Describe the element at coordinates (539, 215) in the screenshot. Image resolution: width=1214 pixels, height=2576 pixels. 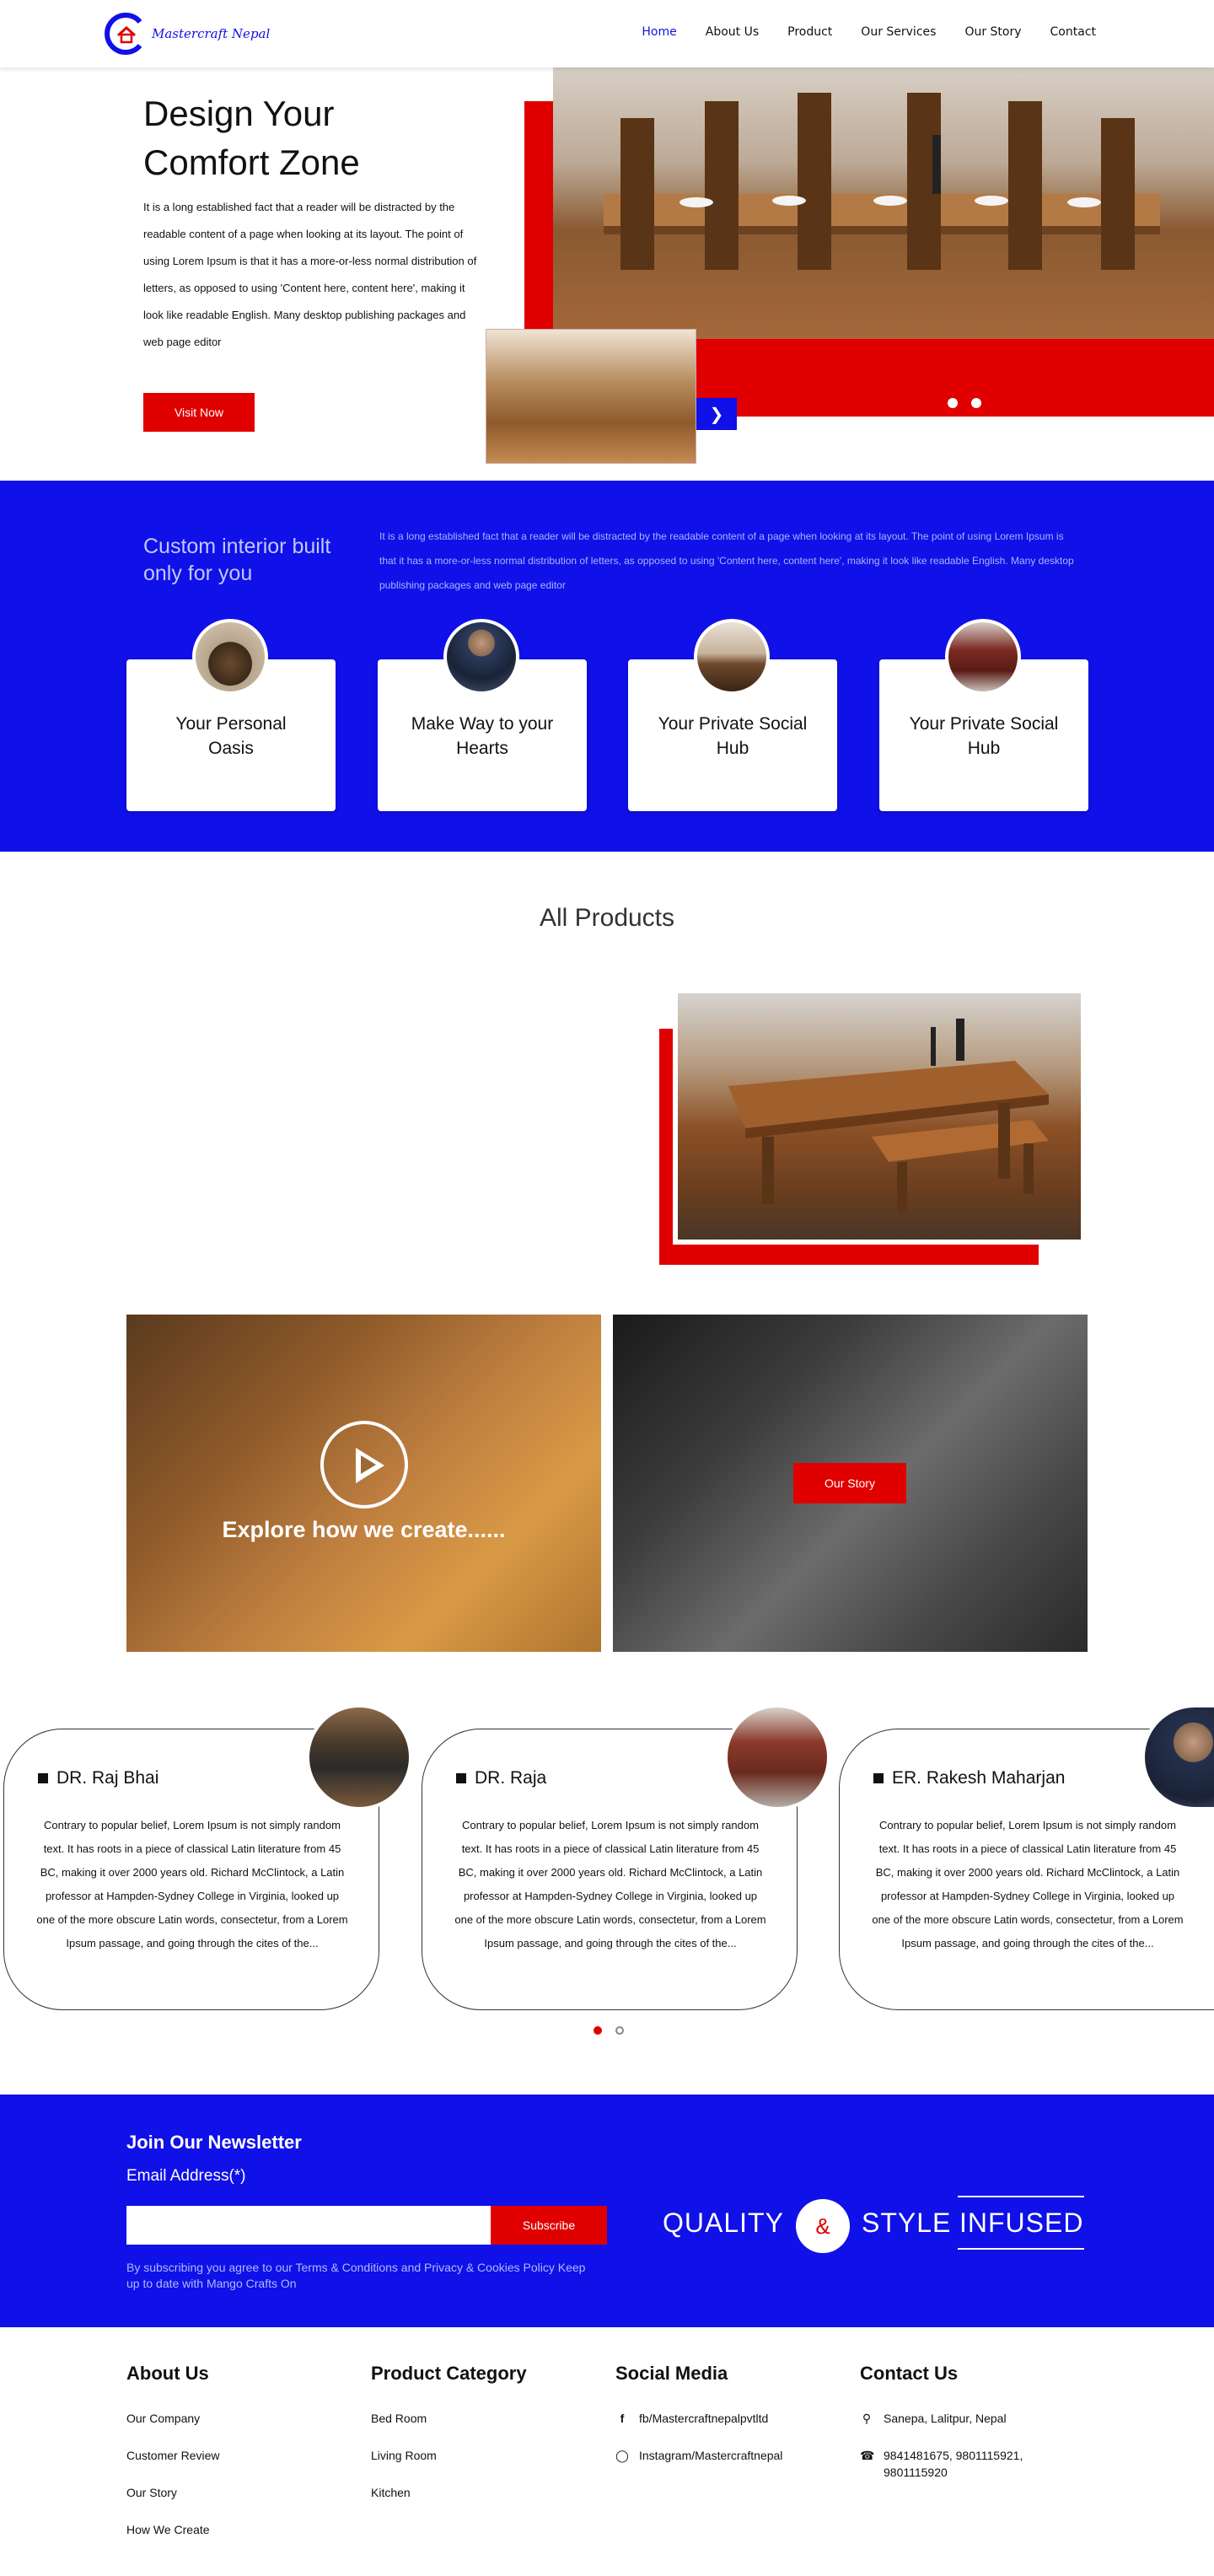
I see `hero-accent-block` at that location.